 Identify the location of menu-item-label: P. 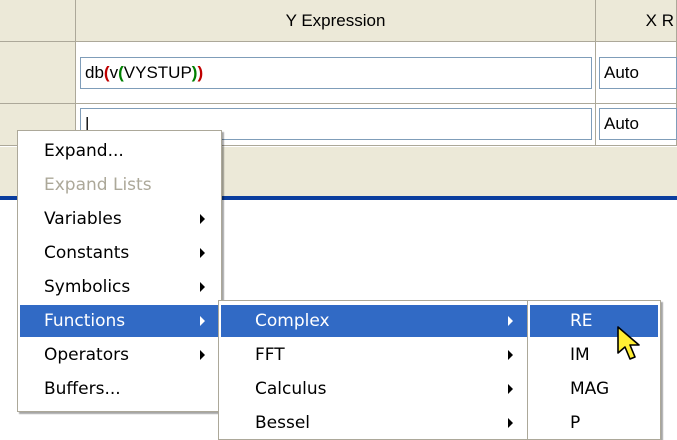
(575, 423).